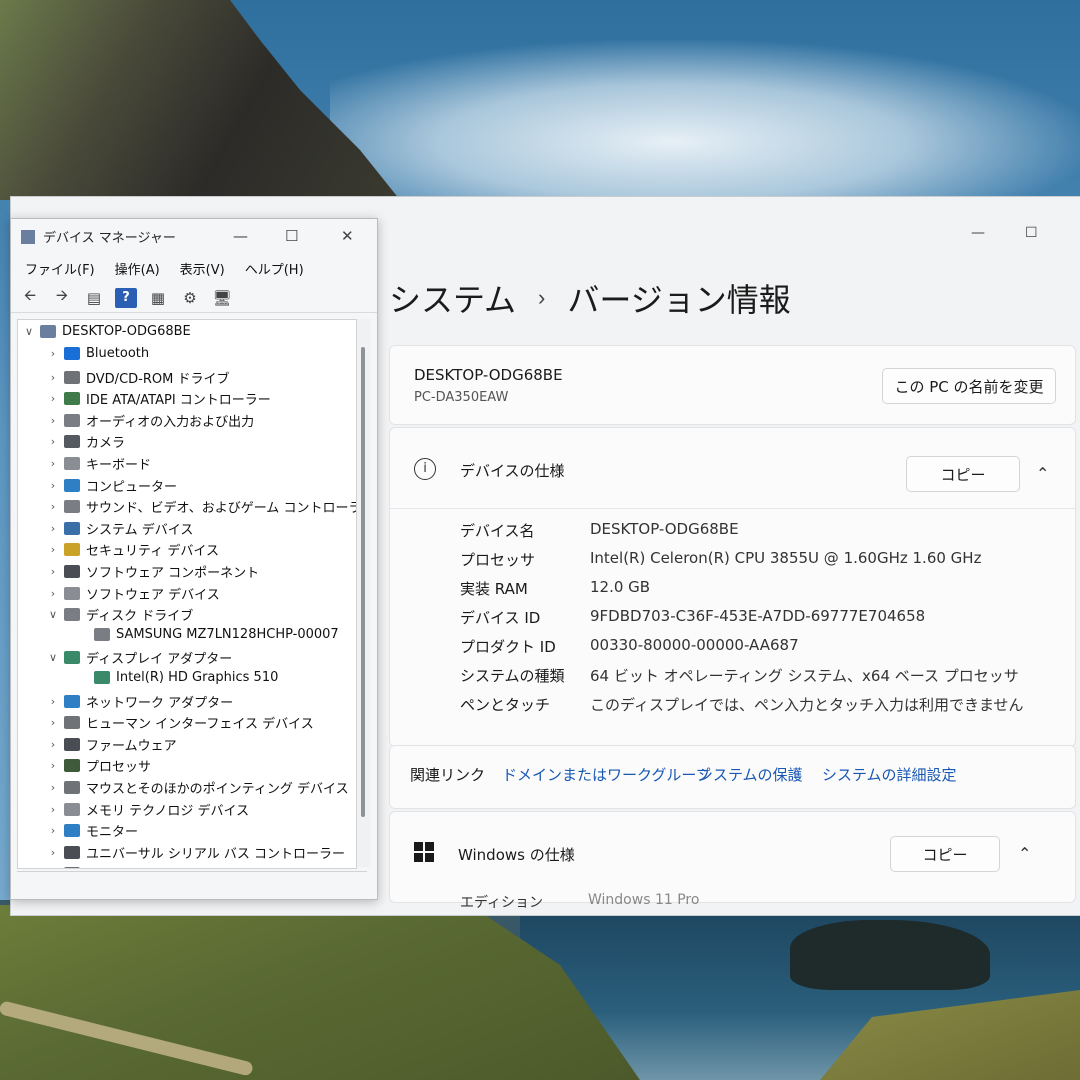 The width and height of the screenshot is (1080, 1080). Describe the element at coordinates (111, 485) in the screenshot. I see `tree-category-item: › コンピューター` at that location.